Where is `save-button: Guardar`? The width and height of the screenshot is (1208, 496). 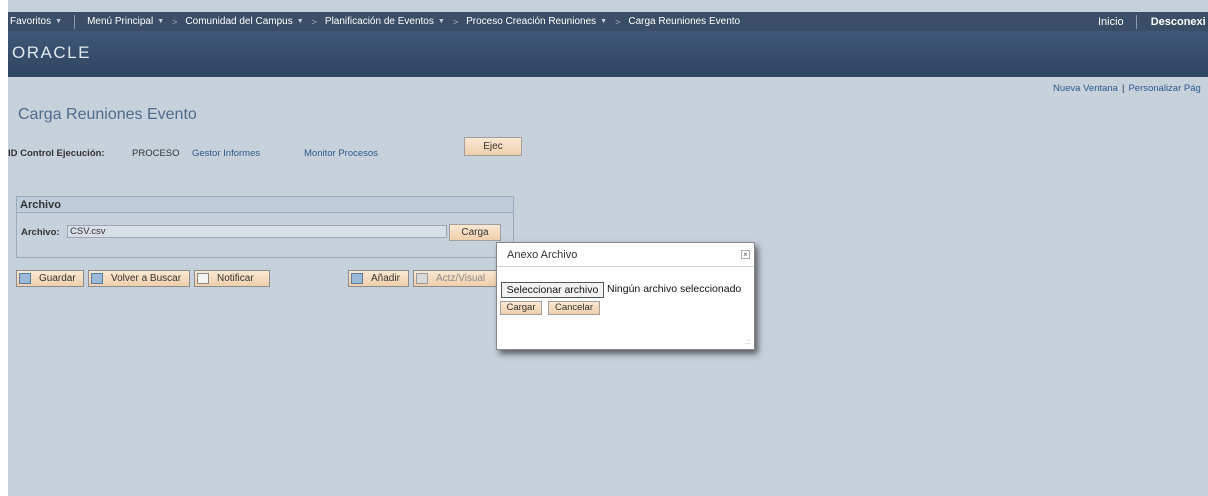 save-button: Guardar is located at coordinates (50, 278).